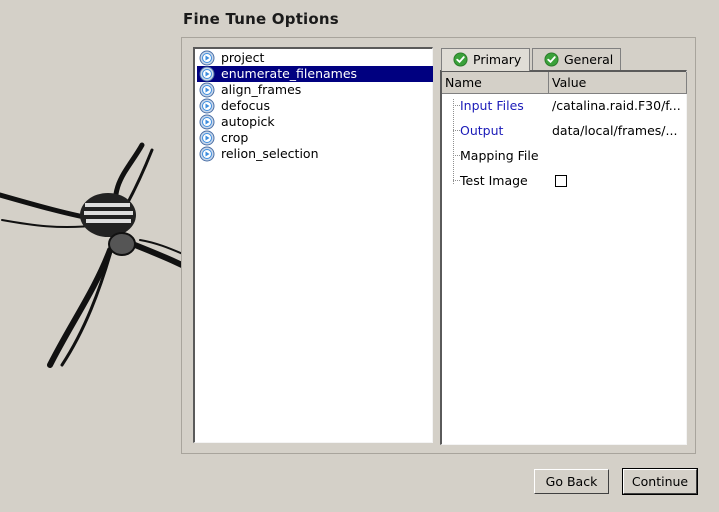 The height and width of the screenshot is (512, 719). I want to click on task-item-crop: crop, so click(315, 138).